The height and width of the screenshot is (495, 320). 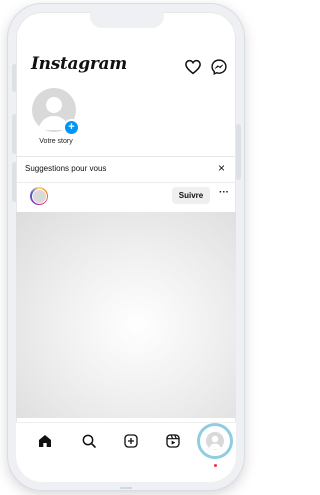 What do you see at coordinates (191, 195) in the screenshot?
I see `follow-button: Suivre` at bounding box center [191, 195].